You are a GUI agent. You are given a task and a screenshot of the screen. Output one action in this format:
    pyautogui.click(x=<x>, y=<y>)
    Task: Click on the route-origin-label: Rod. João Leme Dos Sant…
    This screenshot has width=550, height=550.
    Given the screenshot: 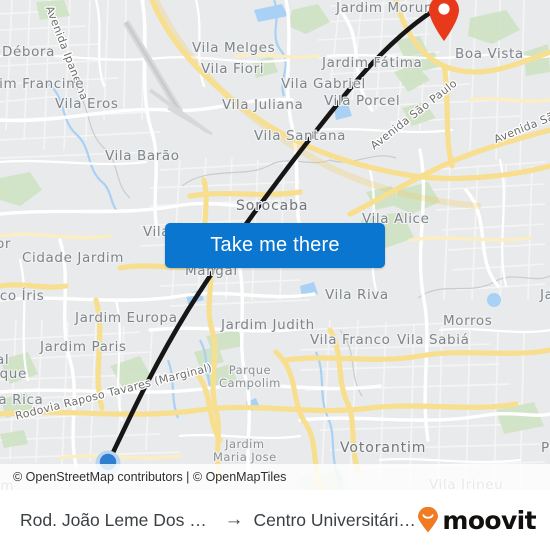 What is the action you would take?
    pyautogui.click(x=117, y=519)
    